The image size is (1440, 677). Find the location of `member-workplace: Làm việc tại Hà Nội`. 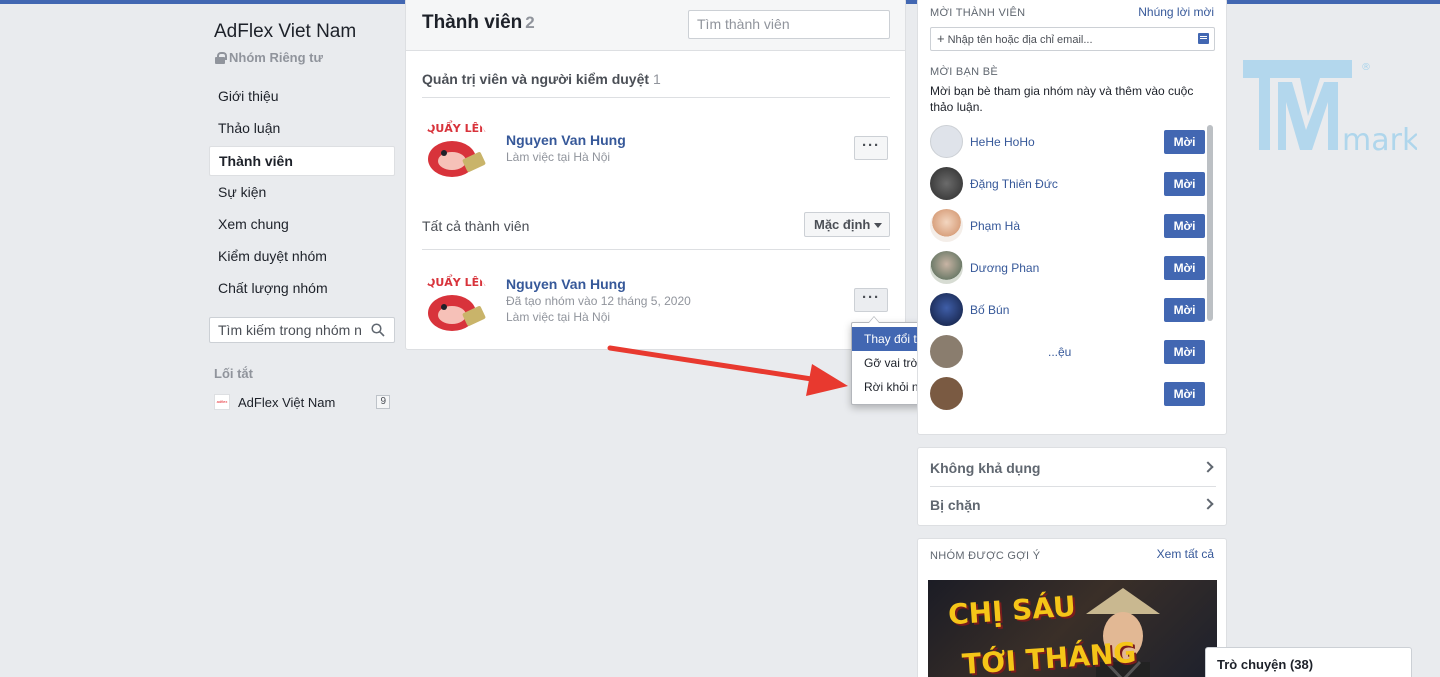

member-workplace: Làm việc tại Hà Nội is located at coordinates (558, 317).